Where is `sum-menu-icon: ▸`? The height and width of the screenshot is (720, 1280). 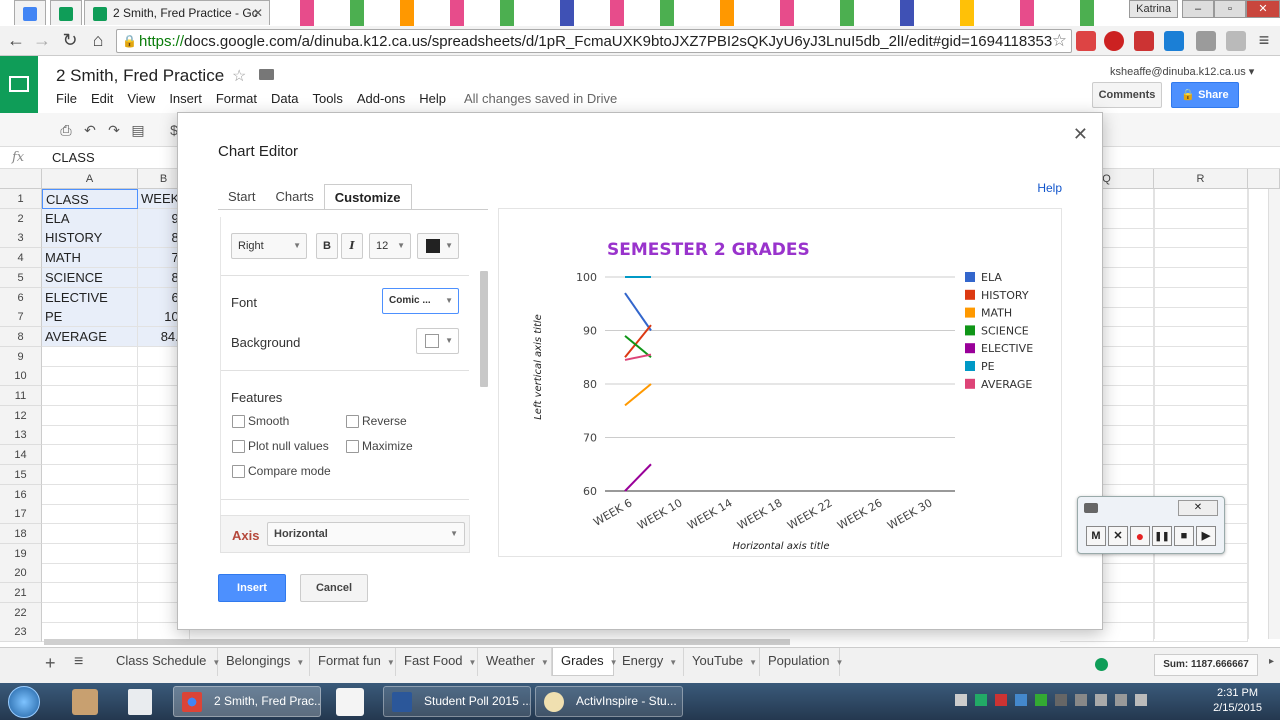
sum-menu-icon: ▸ is located at coordinates (1271, 661).